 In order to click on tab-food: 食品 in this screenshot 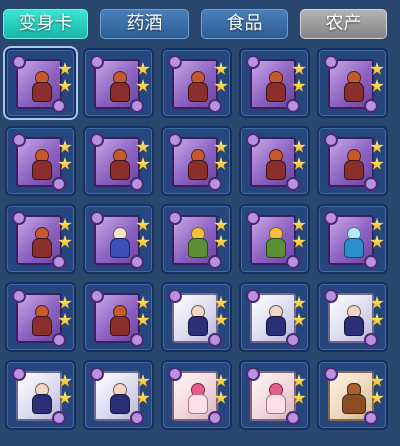, I will do `click(244, 24)`.